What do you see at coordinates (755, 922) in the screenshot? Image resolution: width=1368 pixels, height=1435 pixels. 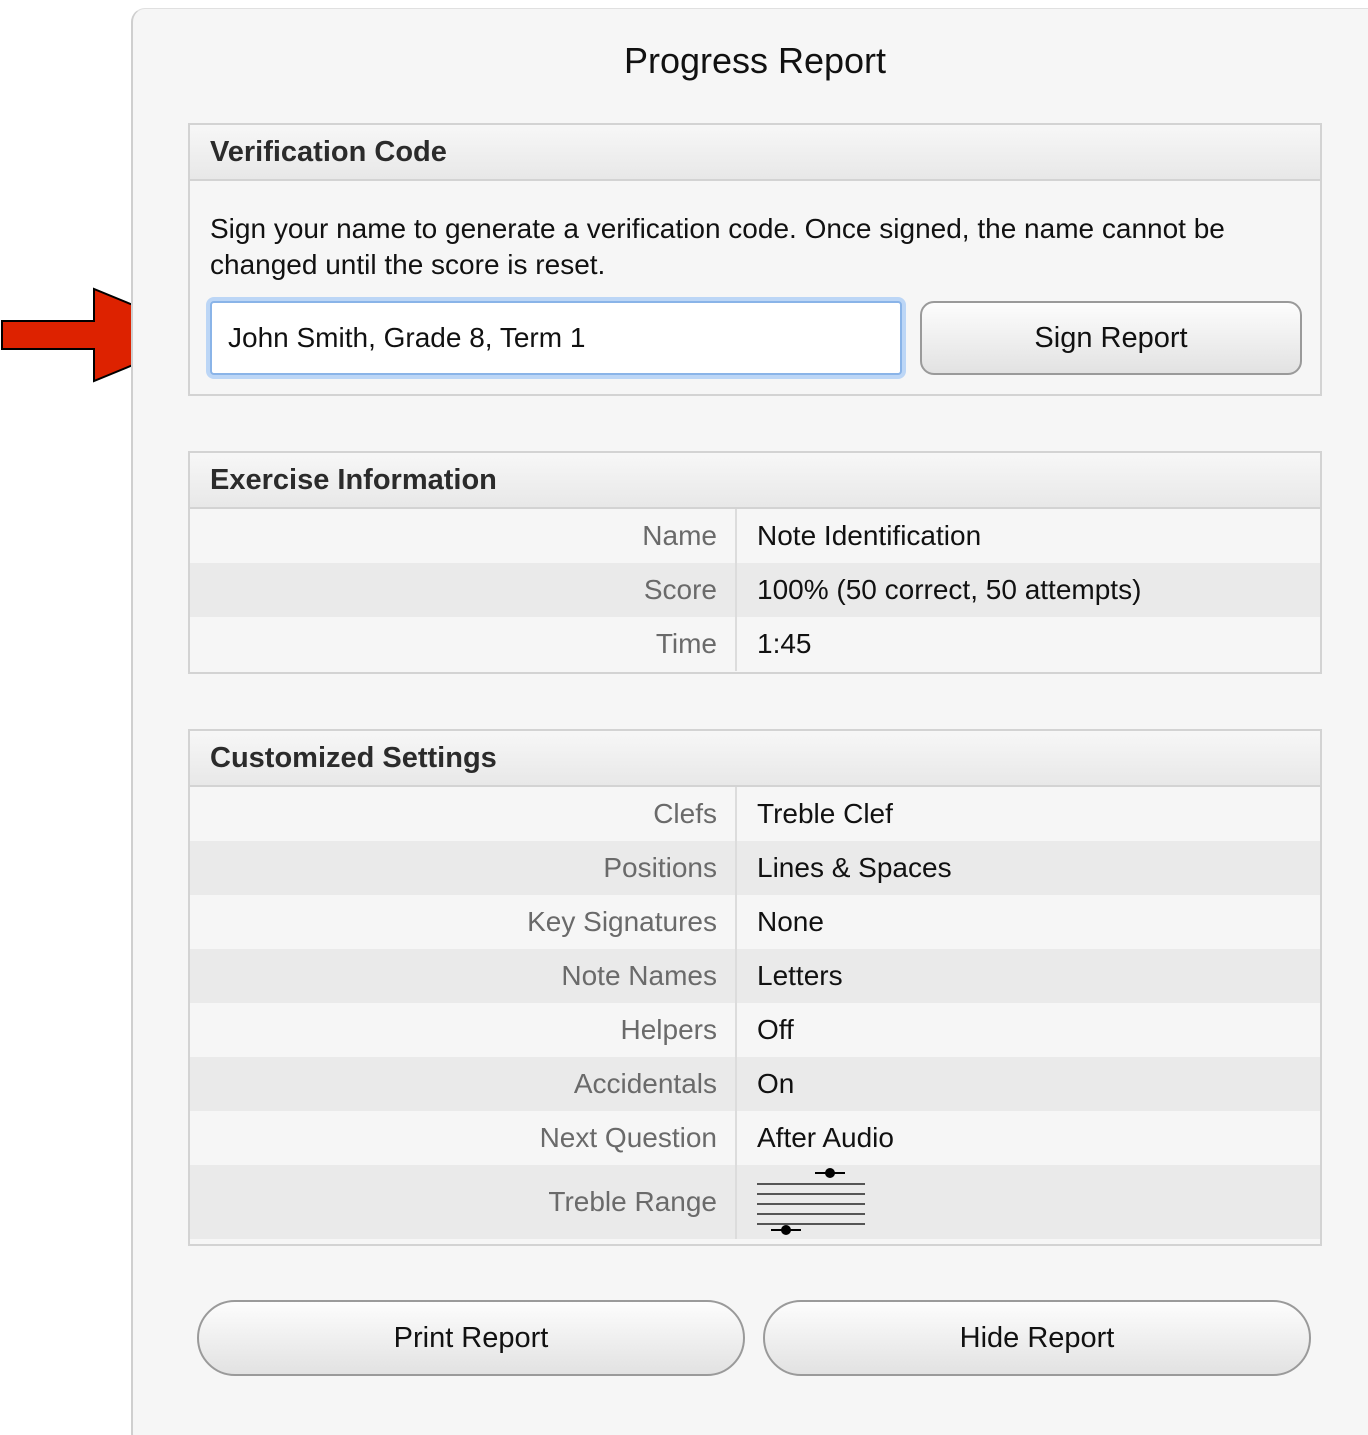 I see `table-row: Key Signatures None` at bounding box center [755, 922].